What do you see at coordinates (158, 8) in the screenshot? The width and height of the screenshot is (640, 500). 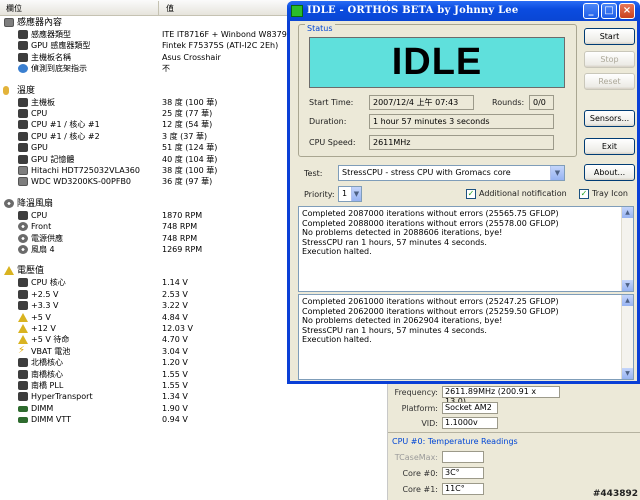 I see `column-divider` at bounding box center [158, 8].